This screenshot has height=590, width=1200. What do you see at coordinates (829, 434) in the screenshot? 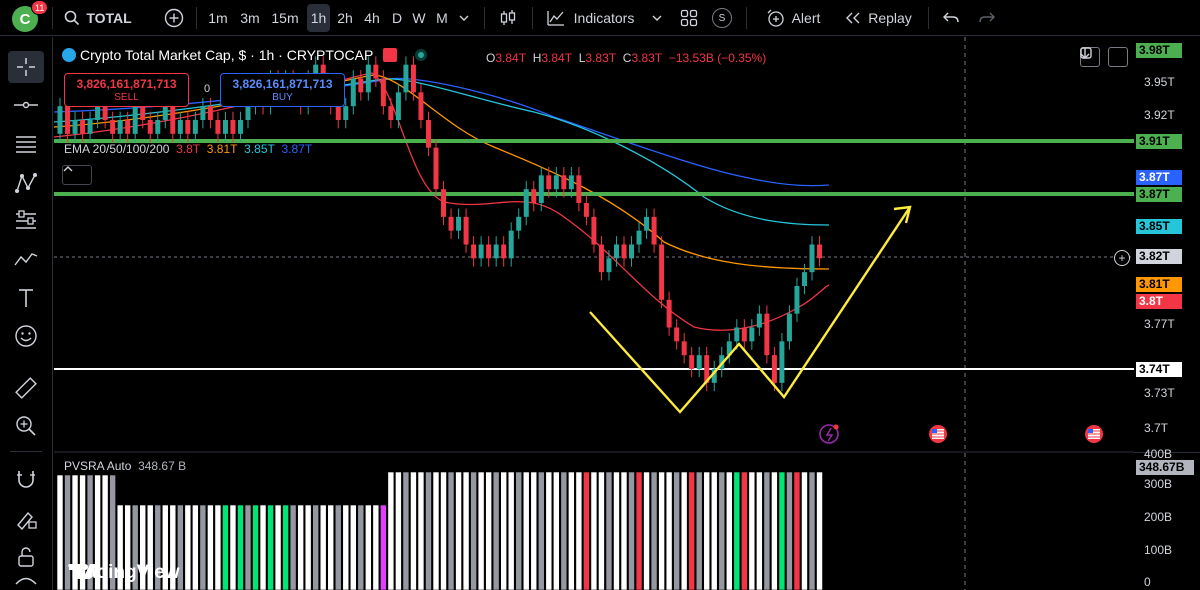
I see `lightning-event-icon` at bounding box center [829, 434].